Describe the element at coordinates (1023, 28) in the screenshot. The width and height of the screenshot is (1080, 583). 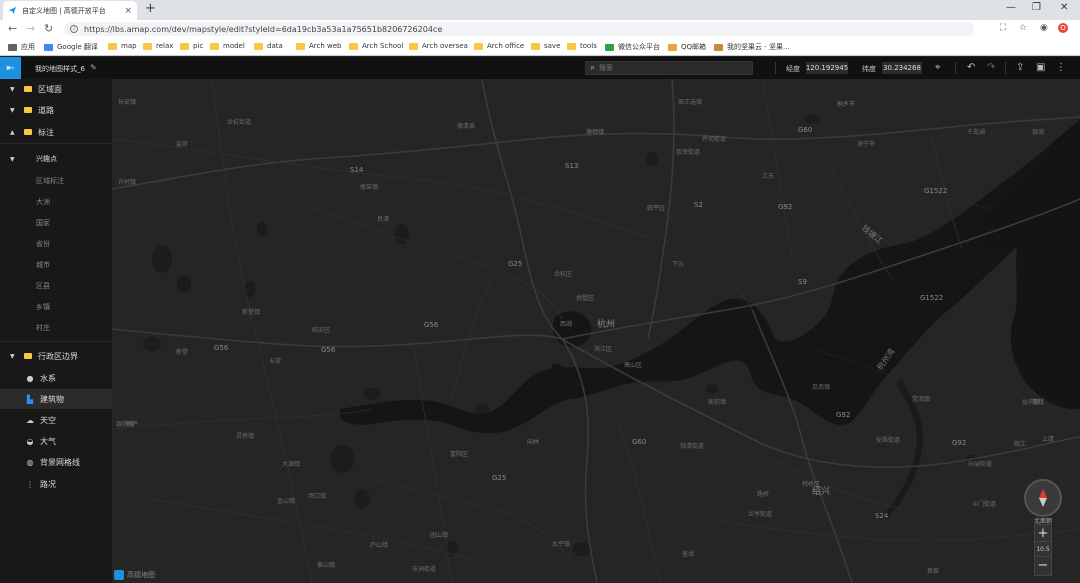
I see `bookmark-star-icon: ☆` at that location.